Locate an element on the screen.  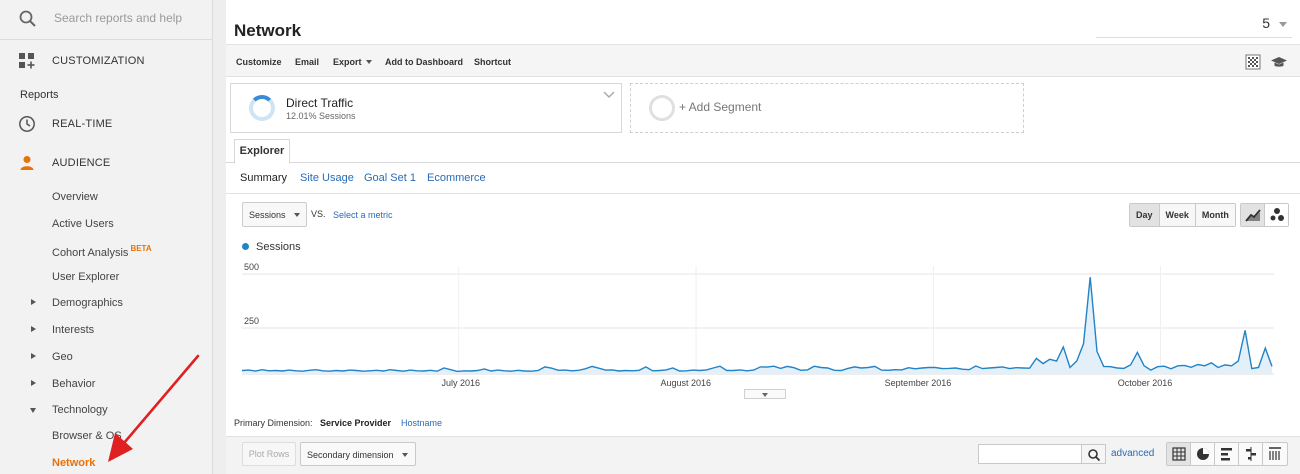
metric-selector: Sessions is located at coordinates (274, 214).